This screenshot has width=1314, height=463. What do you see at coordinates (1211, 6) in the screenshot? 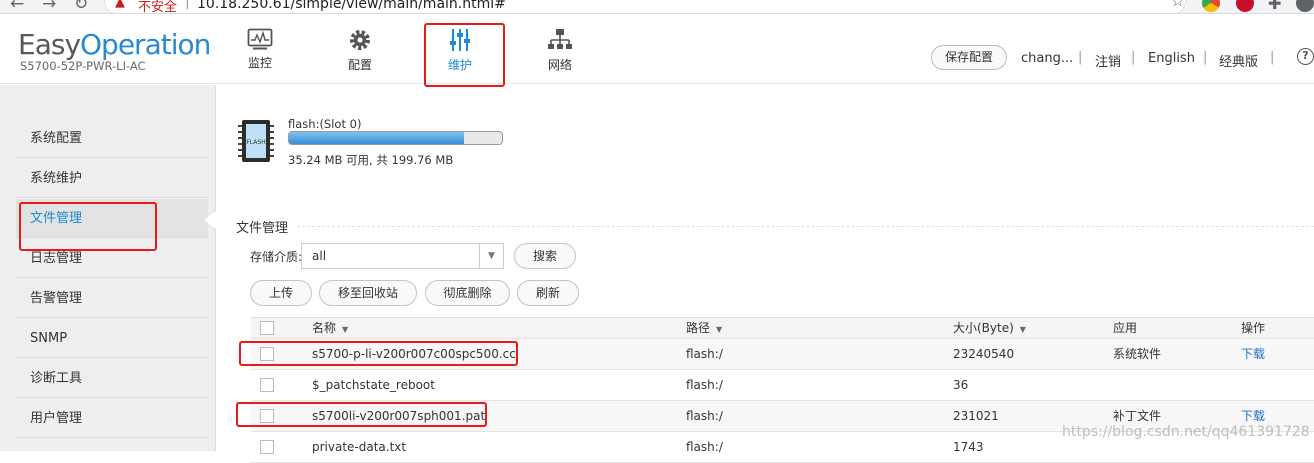
I see `chrome-extension-icon` at bounding box center [1211, 6].